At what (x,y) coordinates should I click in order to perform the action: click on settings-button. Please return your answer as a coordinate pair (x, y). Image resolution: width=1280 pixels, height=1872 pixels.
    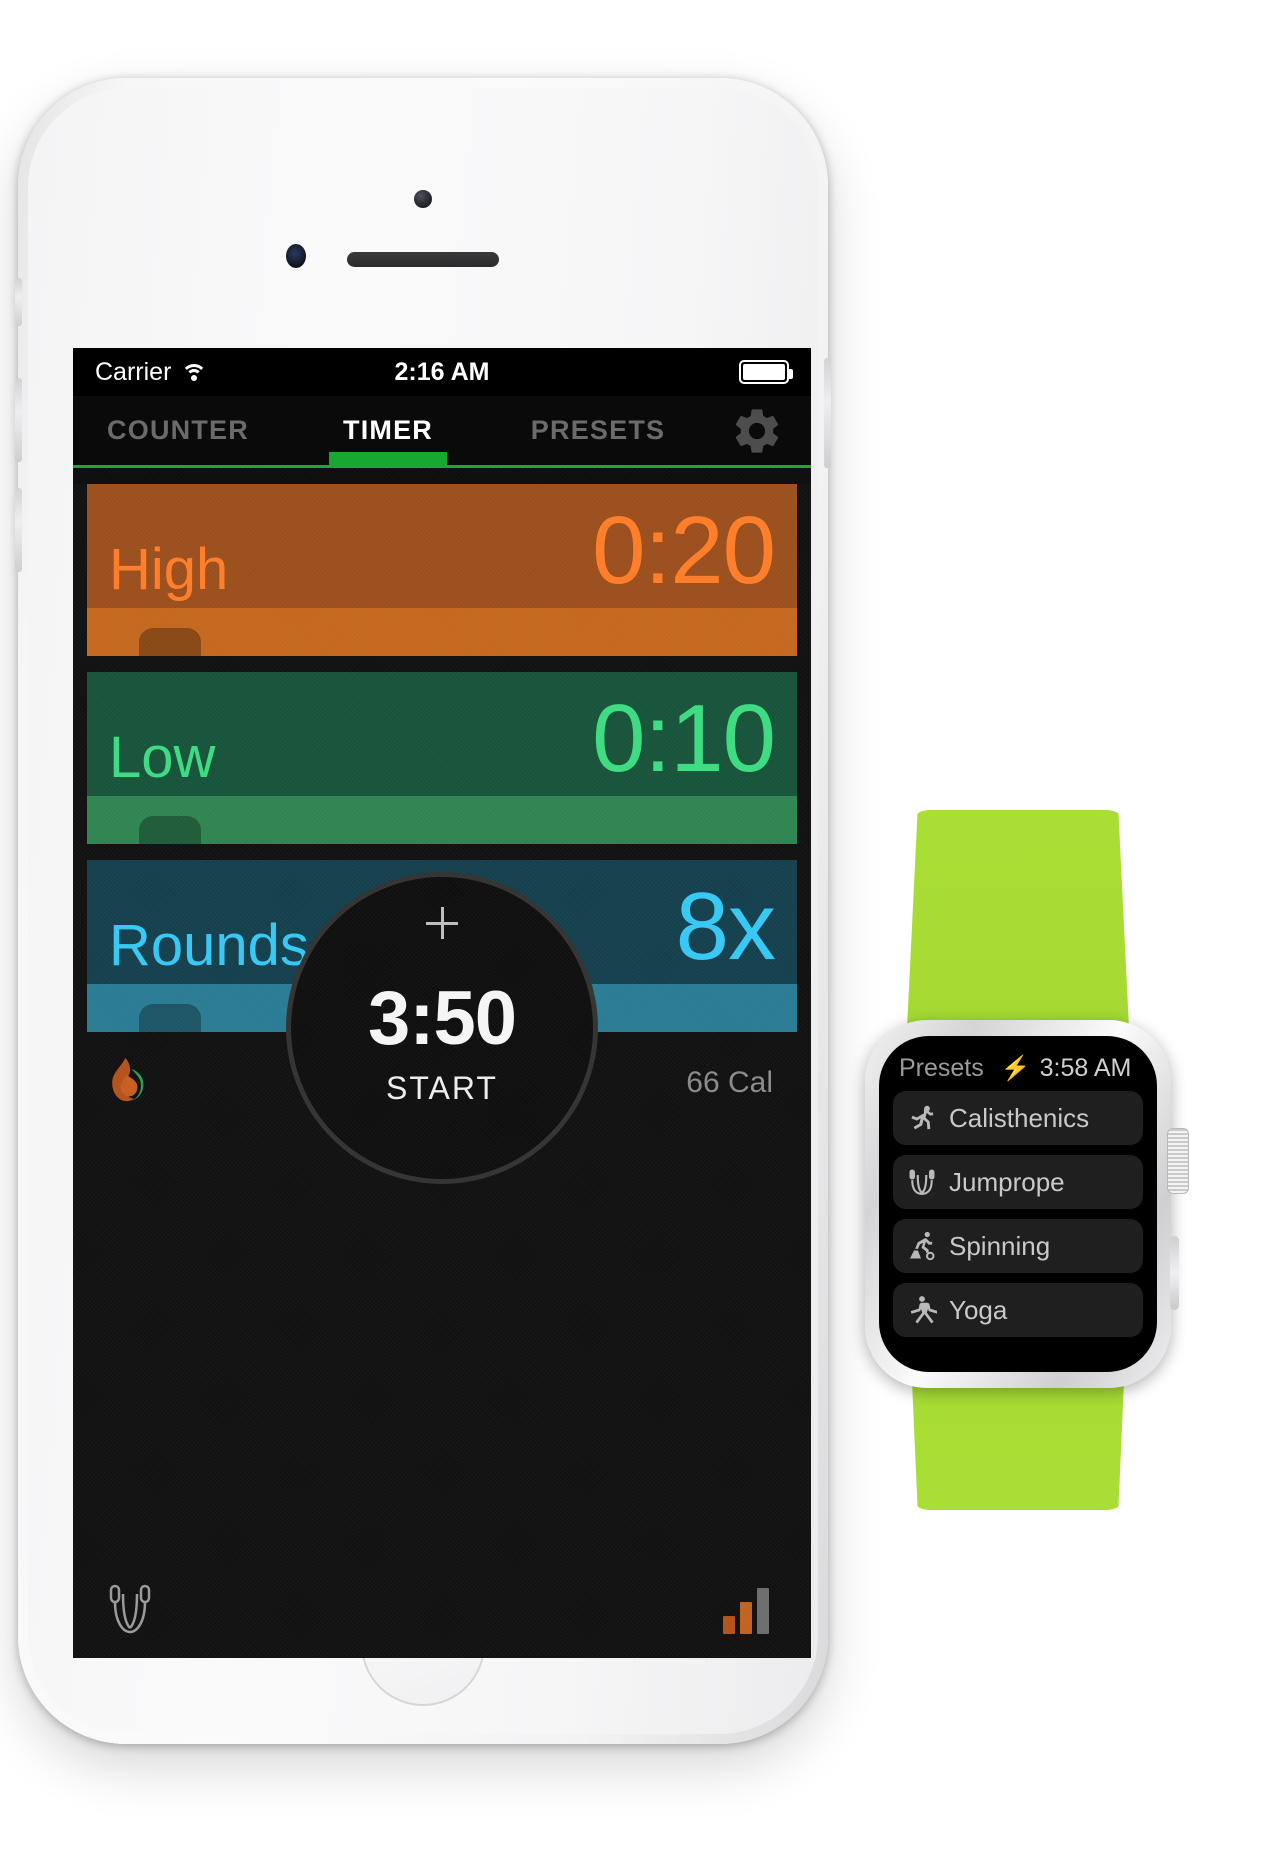
    Looking at the image, I should click on (757, 431).